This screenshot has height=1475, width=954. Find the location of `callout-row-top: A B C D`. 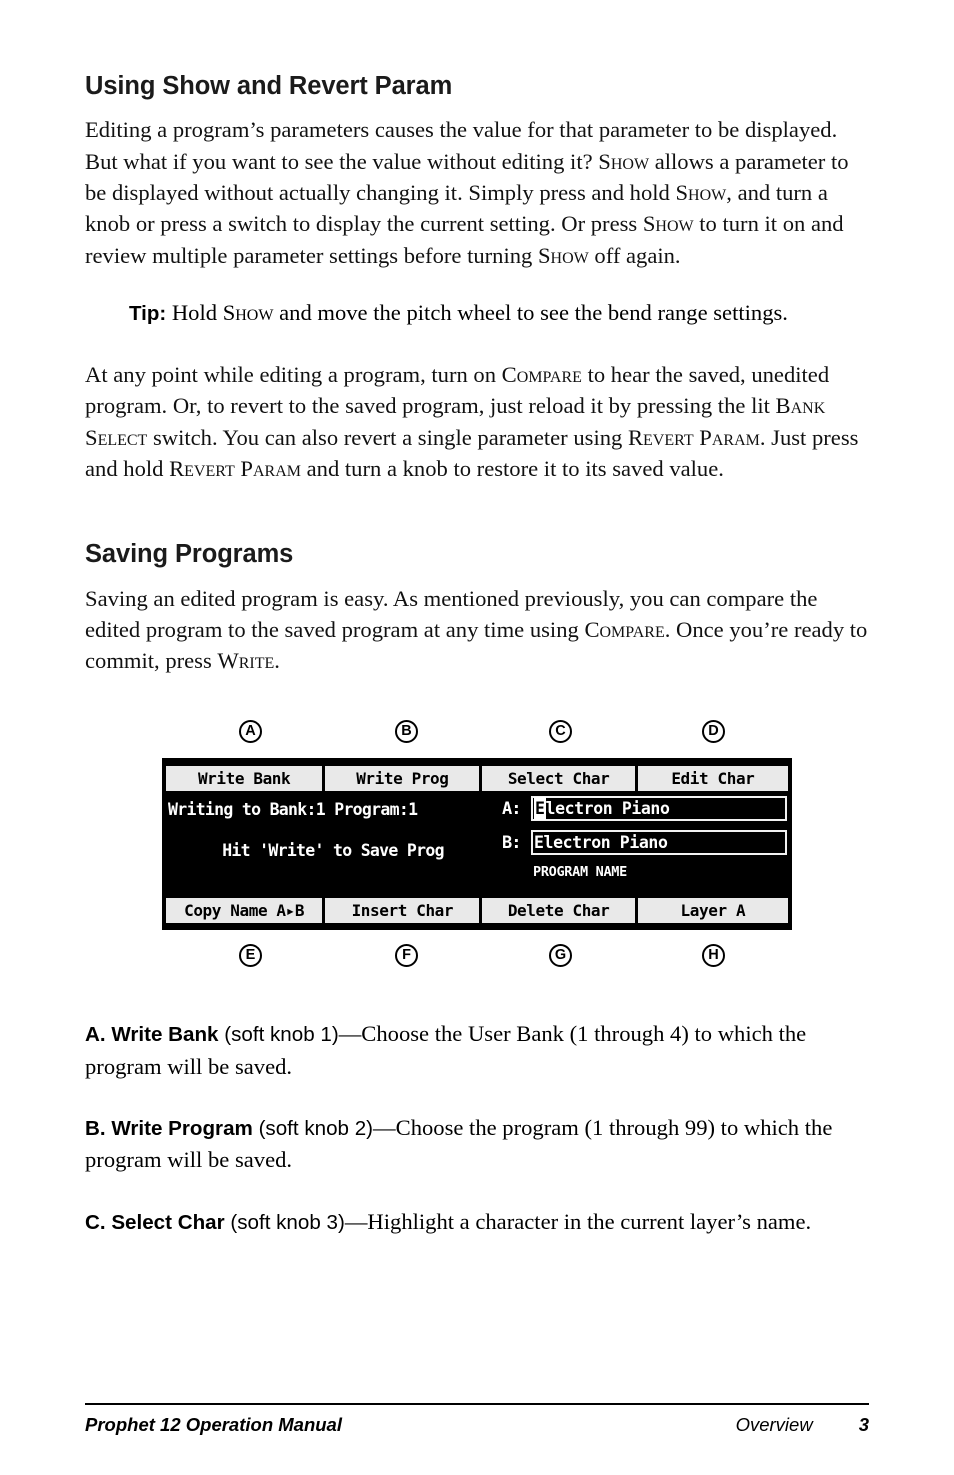

callout-row-top: A B C D is located at coordinates (477, 733).